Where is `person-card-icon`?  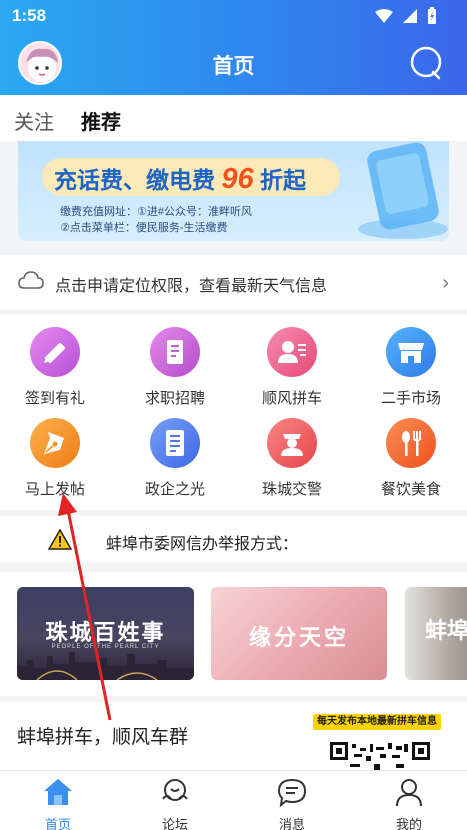 person-card-icon is located at coordinates (292, 352).